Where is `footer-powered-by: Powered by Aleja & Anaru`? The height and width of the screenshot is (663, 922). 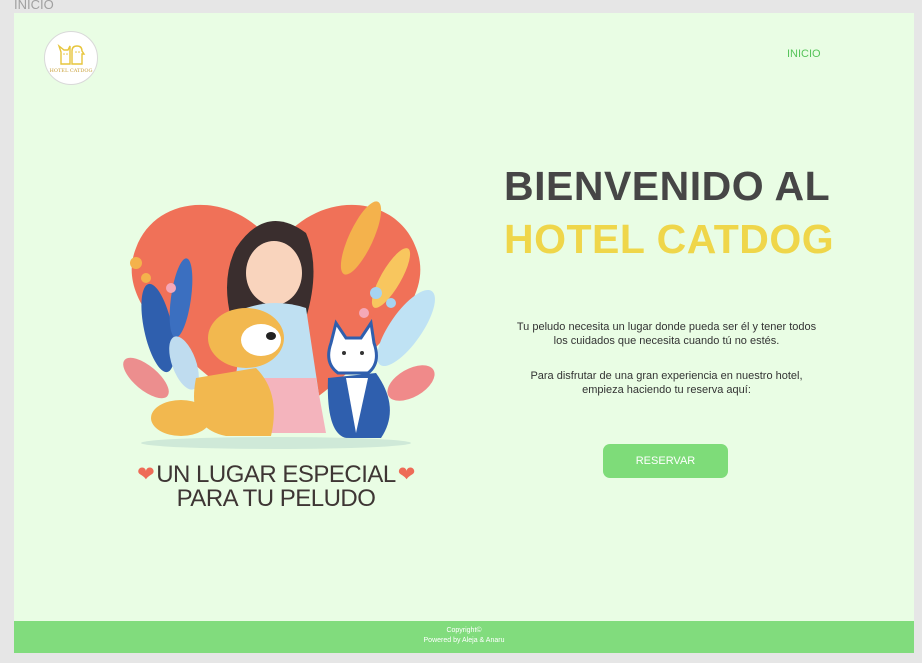
footer-powered-by: Powered by Aleja & Anaru is located at coordinates (464, 640).